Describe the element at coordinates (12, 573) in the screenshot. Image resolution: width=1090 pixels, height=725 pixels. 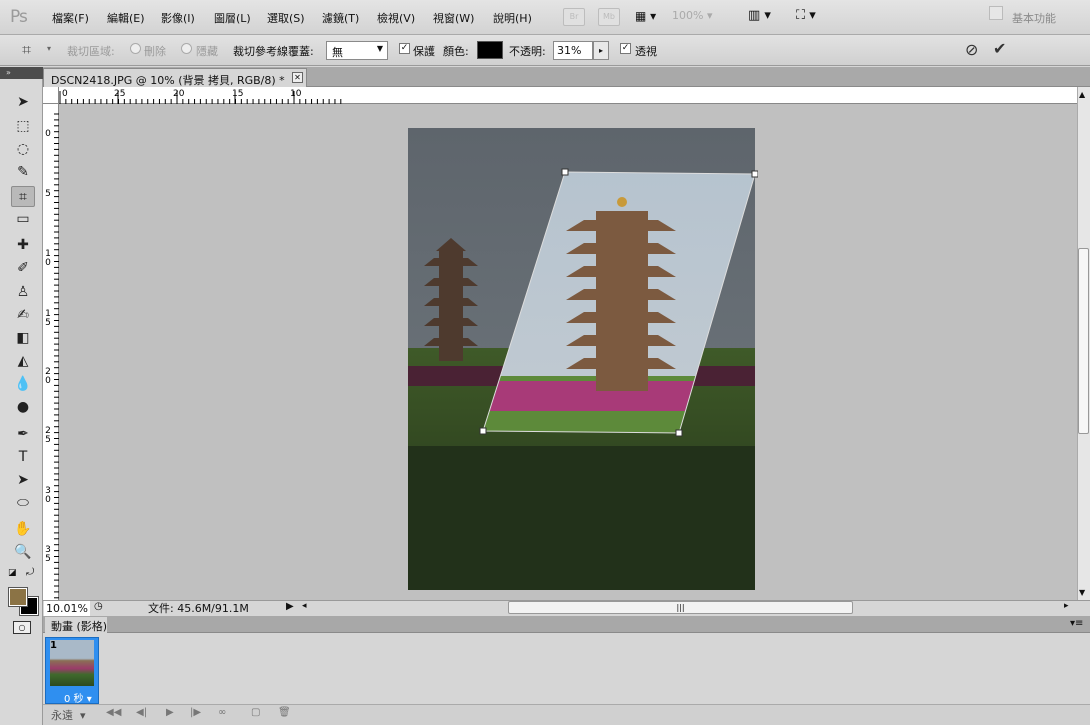
I see `default-colors-icon: ◪` at that location.